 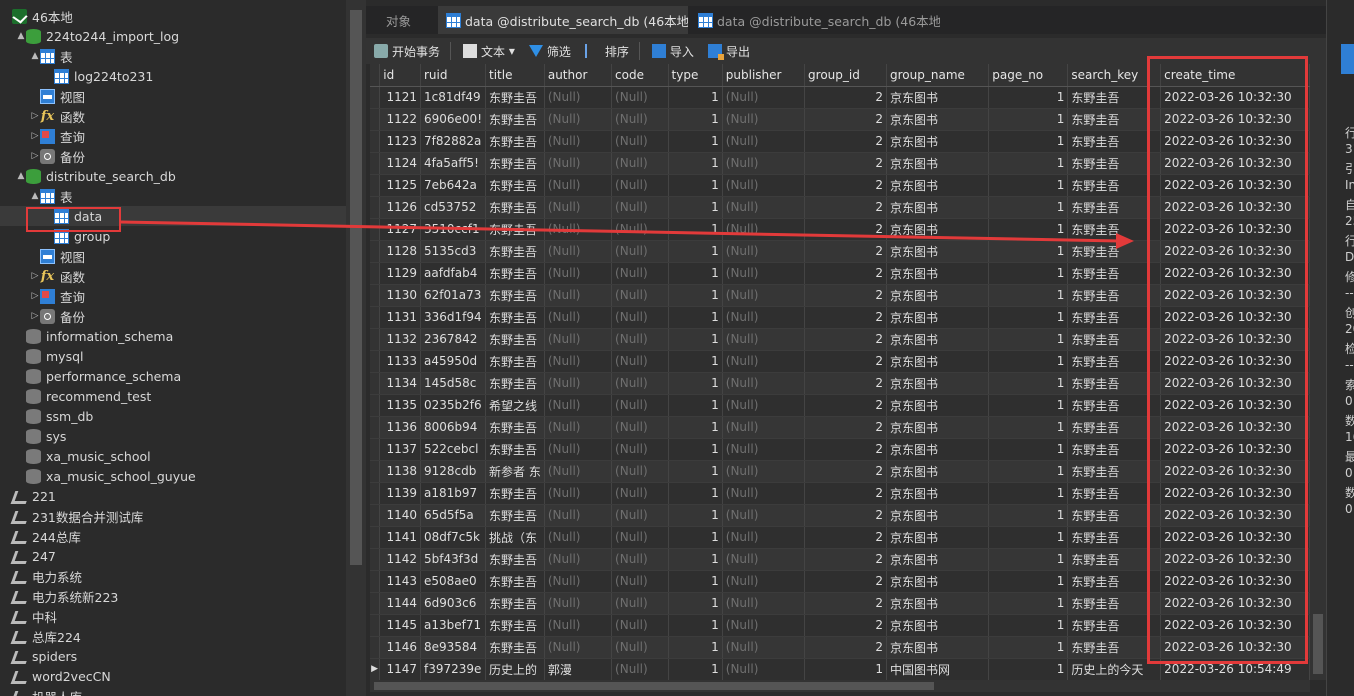 What do you see at coordinates (654, 686) in the screenshot?
I see `grid-hscrollbar-thumb` at bounding box center [654, 686].